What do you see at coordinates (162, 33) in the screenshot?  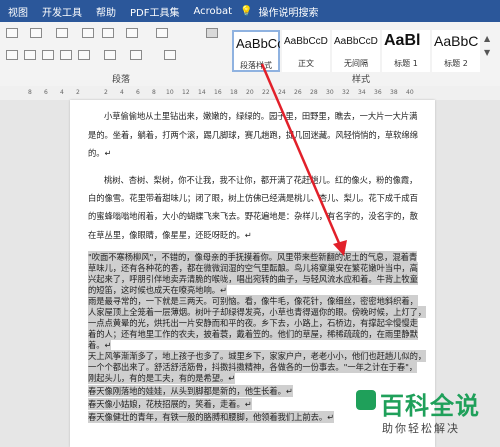 I see `sort-icon` at bounding box center [162, 33].